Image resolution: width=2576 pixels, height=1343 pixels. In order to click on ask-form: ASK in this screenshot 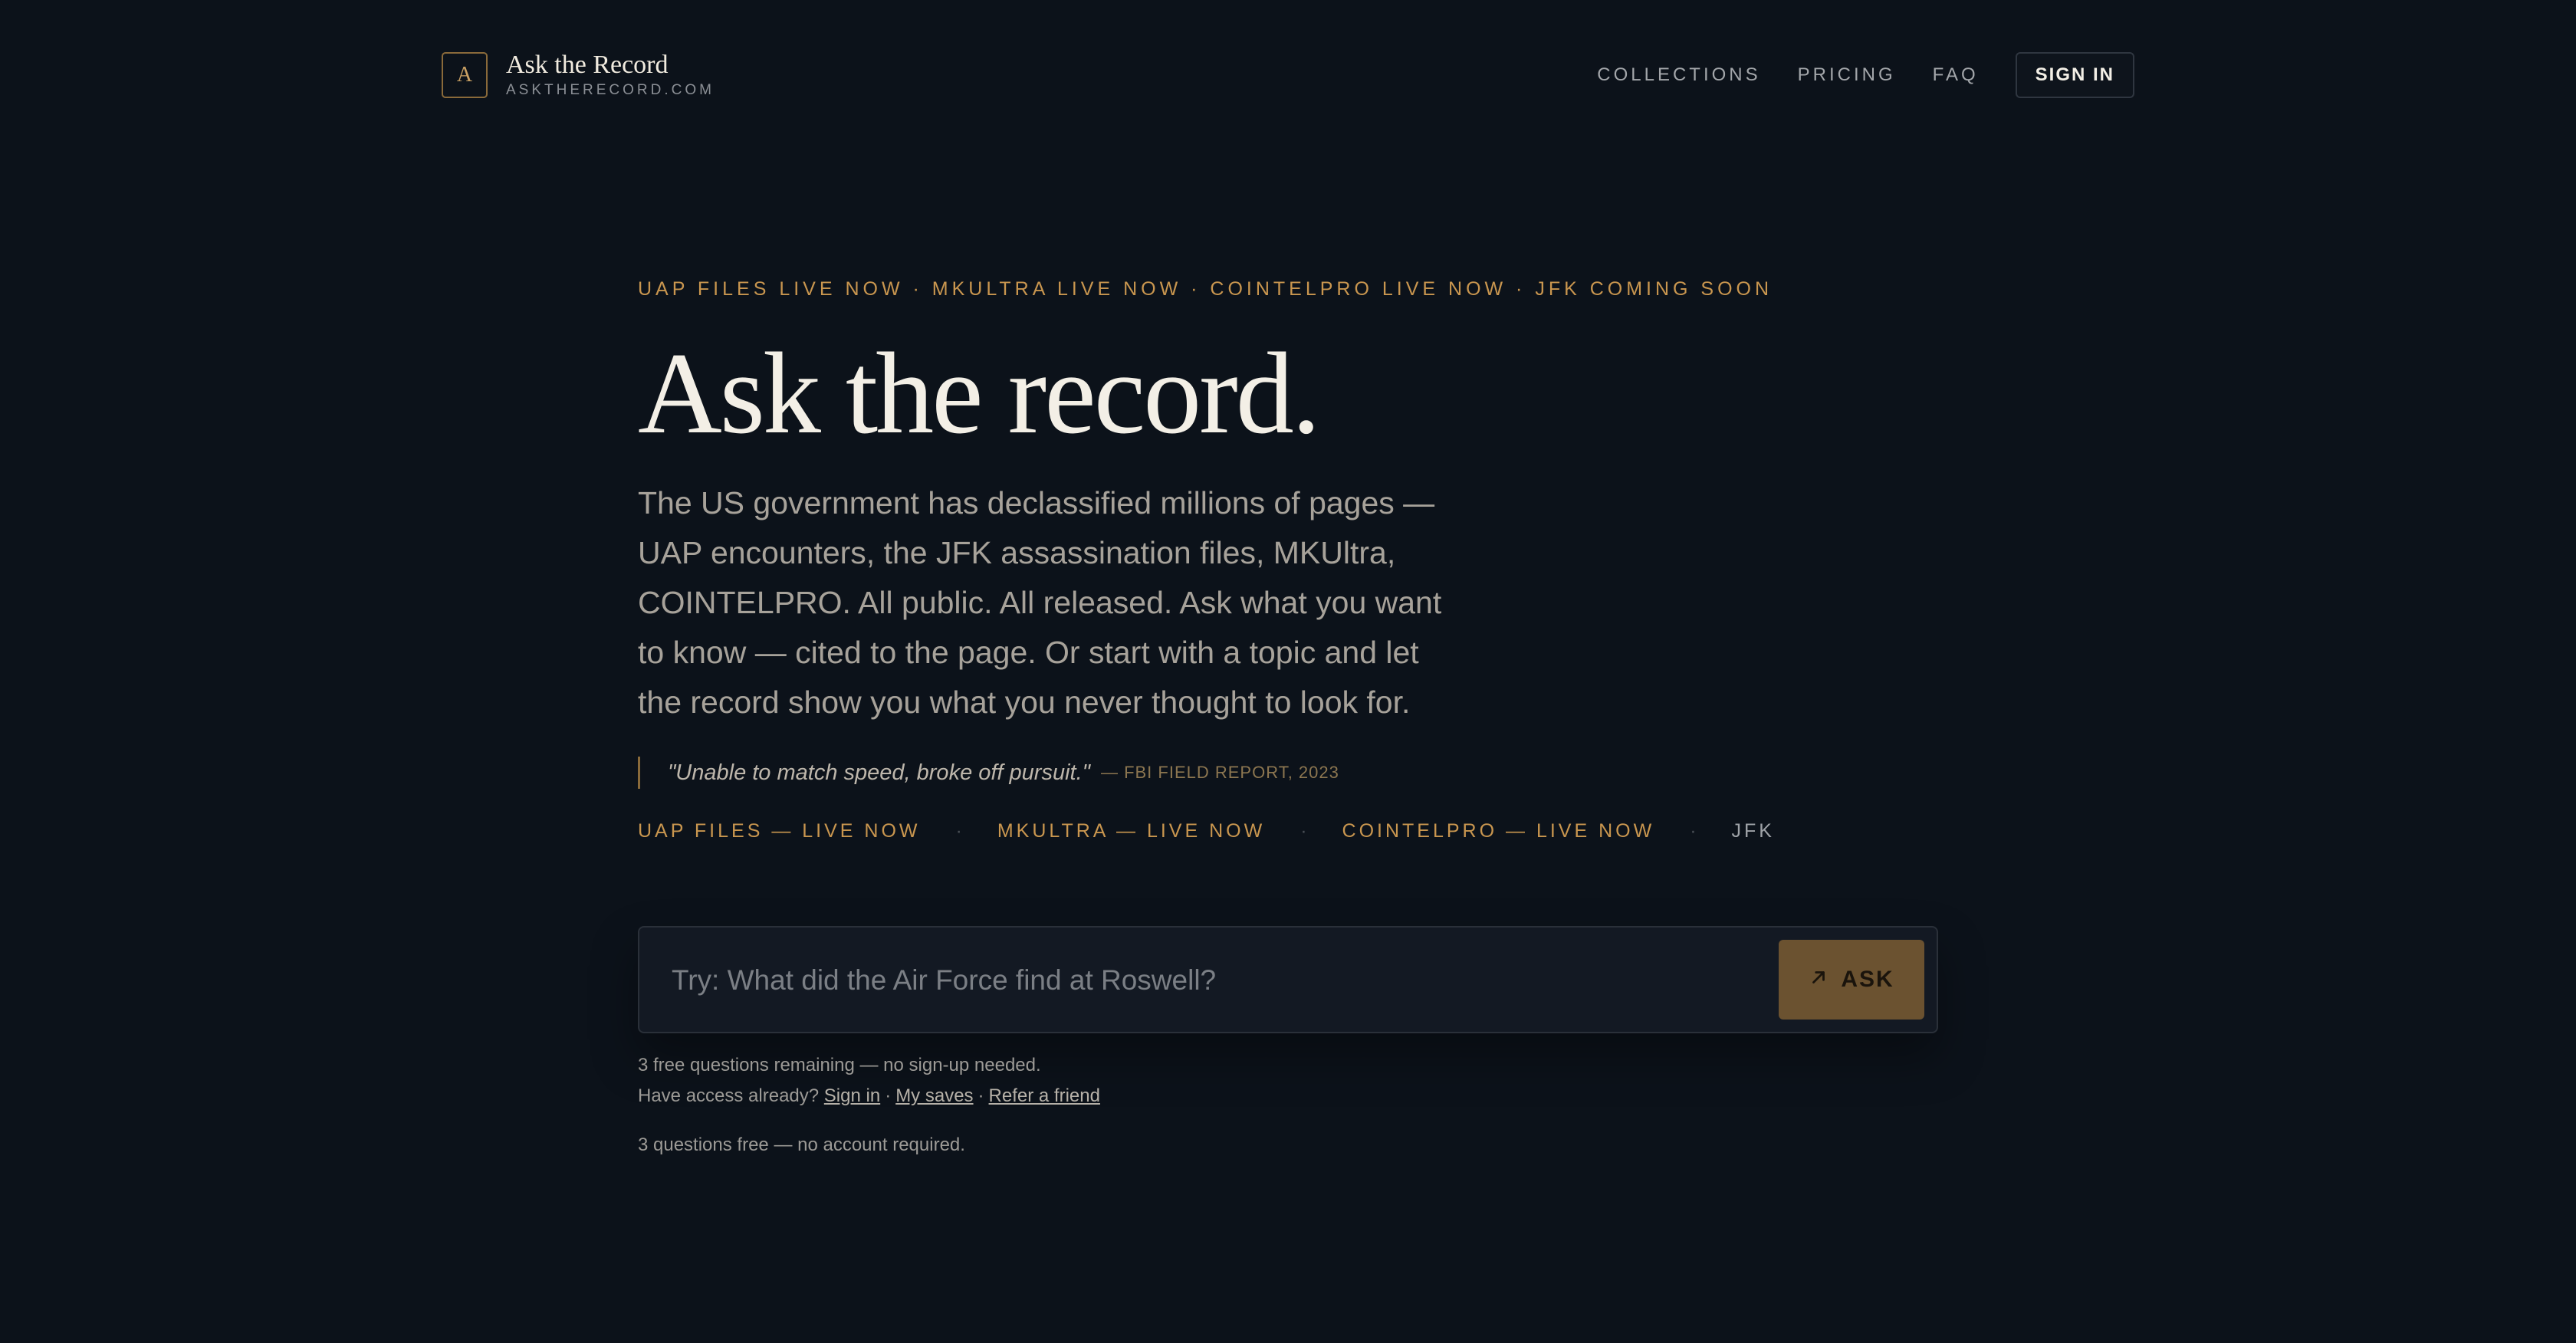, I will do `click(1288, 980)`.